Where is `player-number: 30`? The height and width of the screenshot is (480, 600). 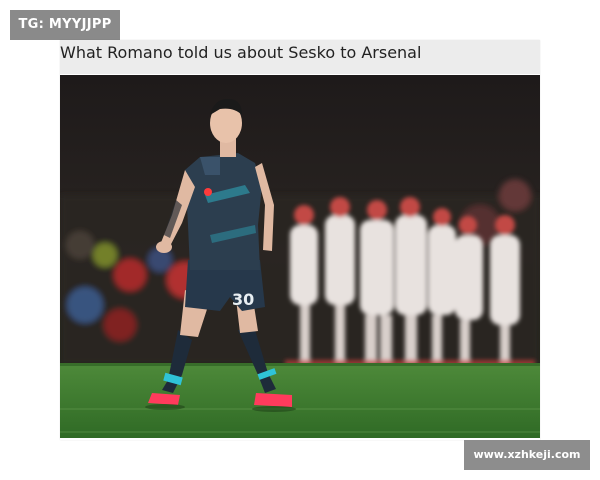
player-number: 30 is located at coordinates (243, 299).